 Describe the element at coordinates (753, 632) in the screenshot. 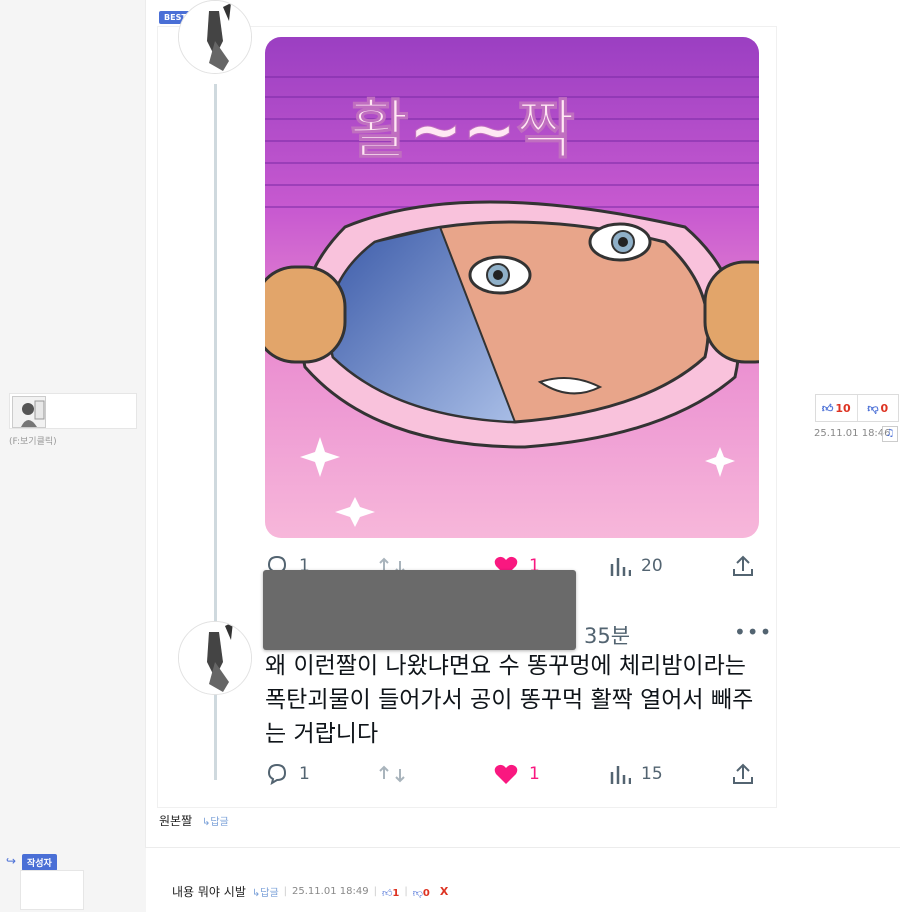

I see `more-options-icon: •••` at that location.